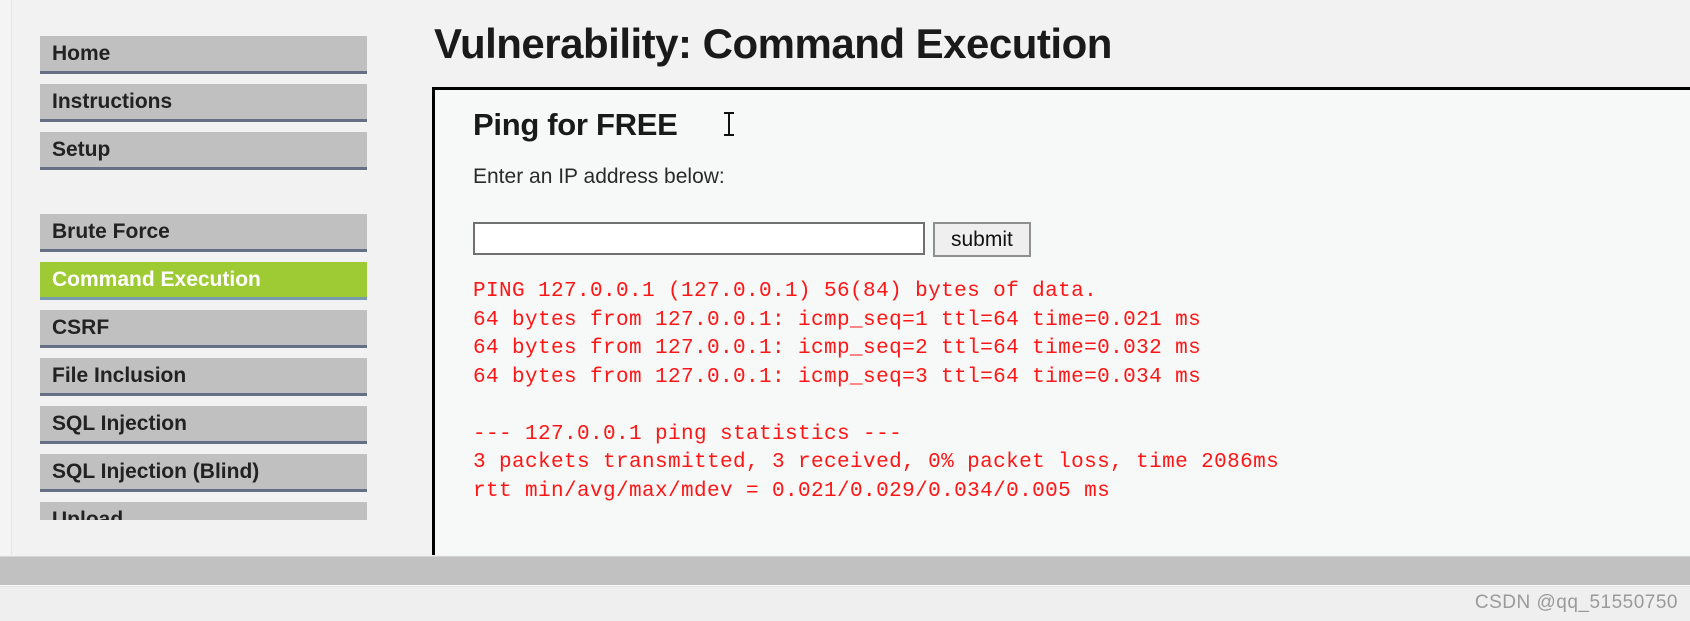 This screenshot has height=621, width=1690. Describe the element at coordinates (203, 103) in the screenshot. I see `sidebar-item-instructions: Instructions` at that location.